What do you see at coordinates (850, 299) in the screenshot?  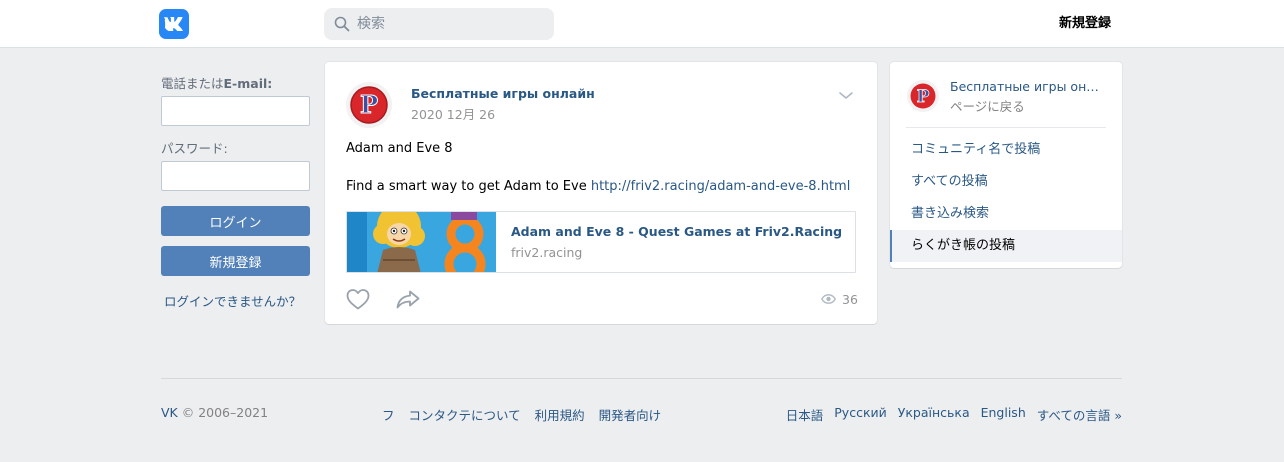 I see `views-count: 36` at bounding box center [850, 299].